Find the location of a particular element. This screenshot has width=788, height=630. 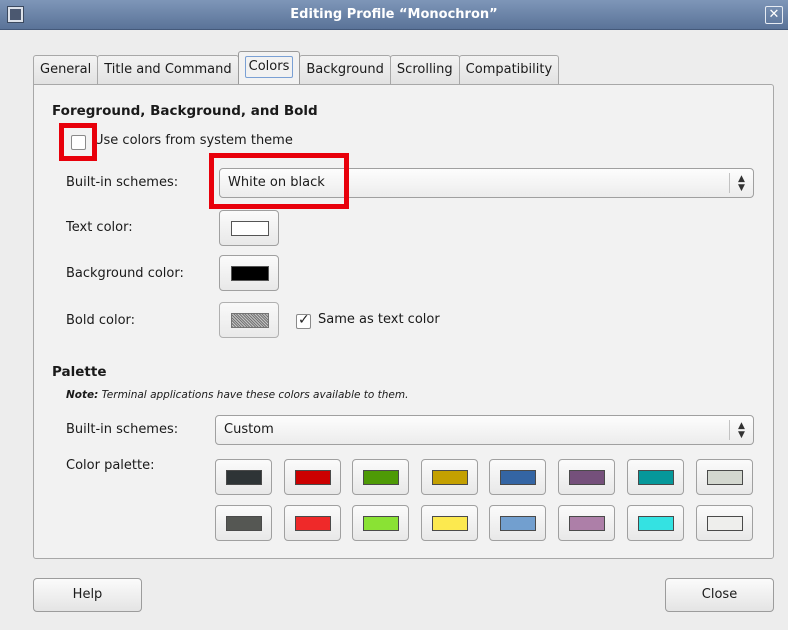

same-as-text-label: Same as text color is located at coordinates (379, 319).